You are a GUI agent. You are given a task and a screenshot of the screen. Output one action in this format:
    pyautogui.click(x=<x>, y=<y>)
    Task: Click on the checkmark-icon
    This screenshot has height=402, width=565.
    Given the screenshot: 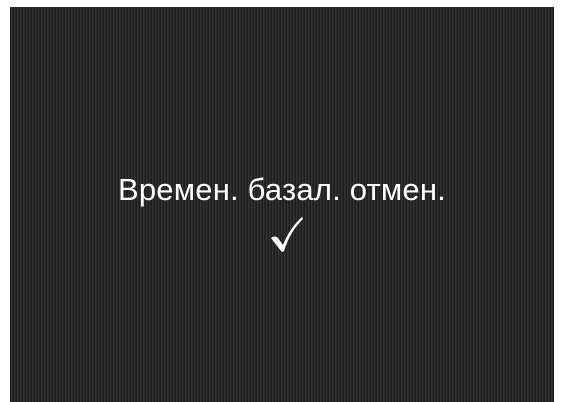 What is the action you would take?
    pyautogui.click(x=286, y=234)
    